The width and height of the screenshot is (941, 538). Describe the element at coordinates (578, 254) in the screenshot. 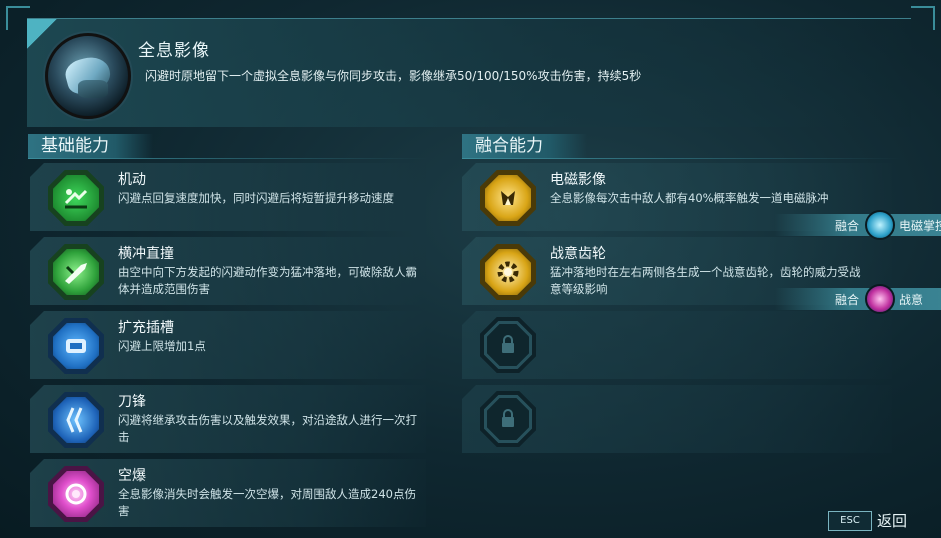

I see `skill-title: 战意齿轮` at that location.